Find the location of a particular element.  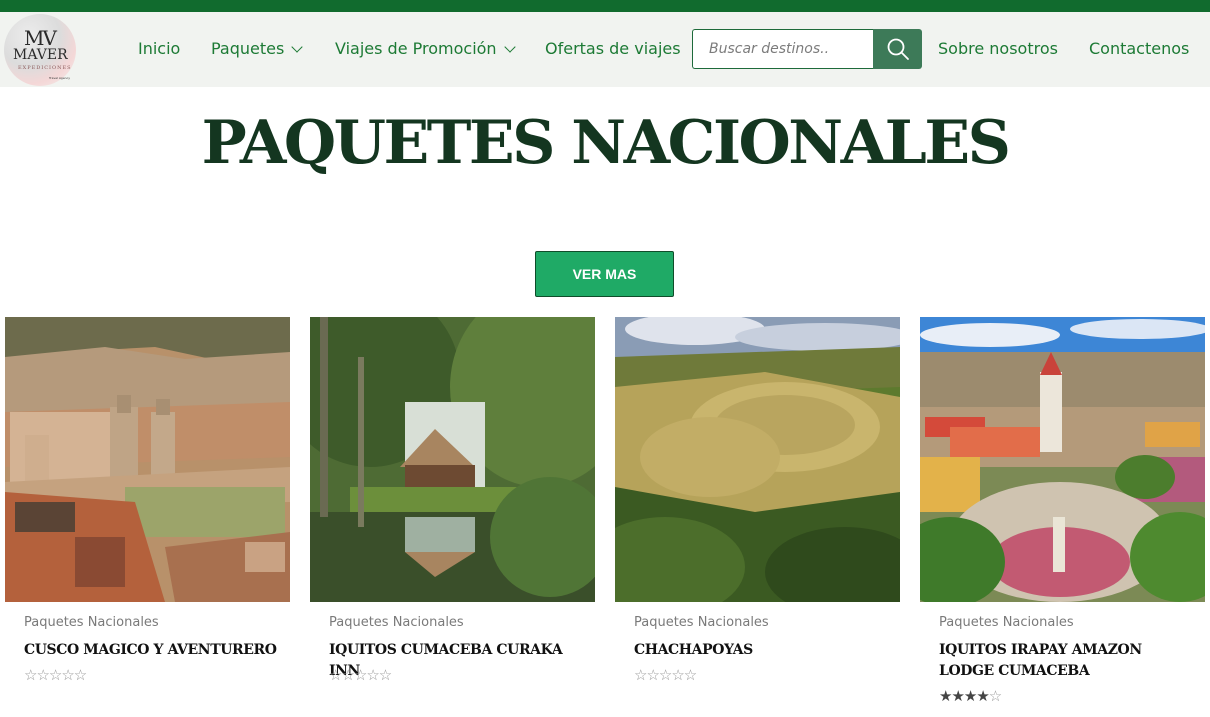

search-icon is located at coordinates (898, 49).